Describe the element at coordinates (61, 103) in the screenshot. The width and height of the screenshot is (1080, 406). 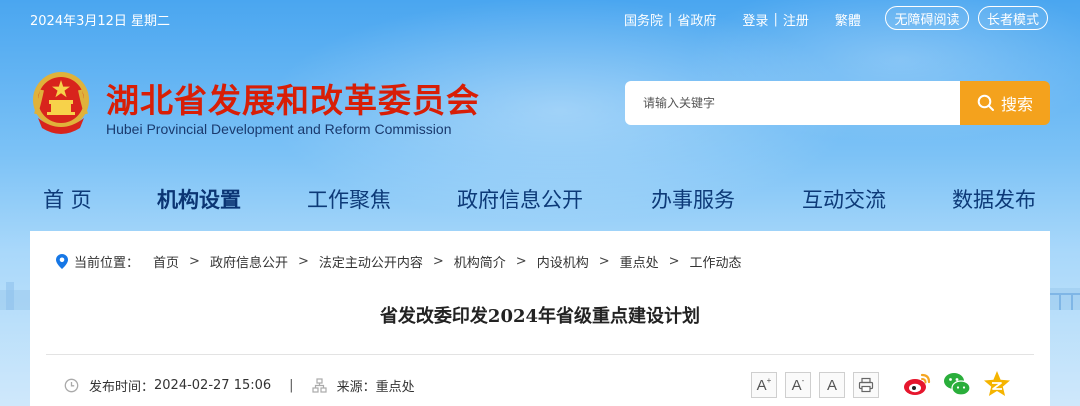
I see `national-emblem-icon` at that location.